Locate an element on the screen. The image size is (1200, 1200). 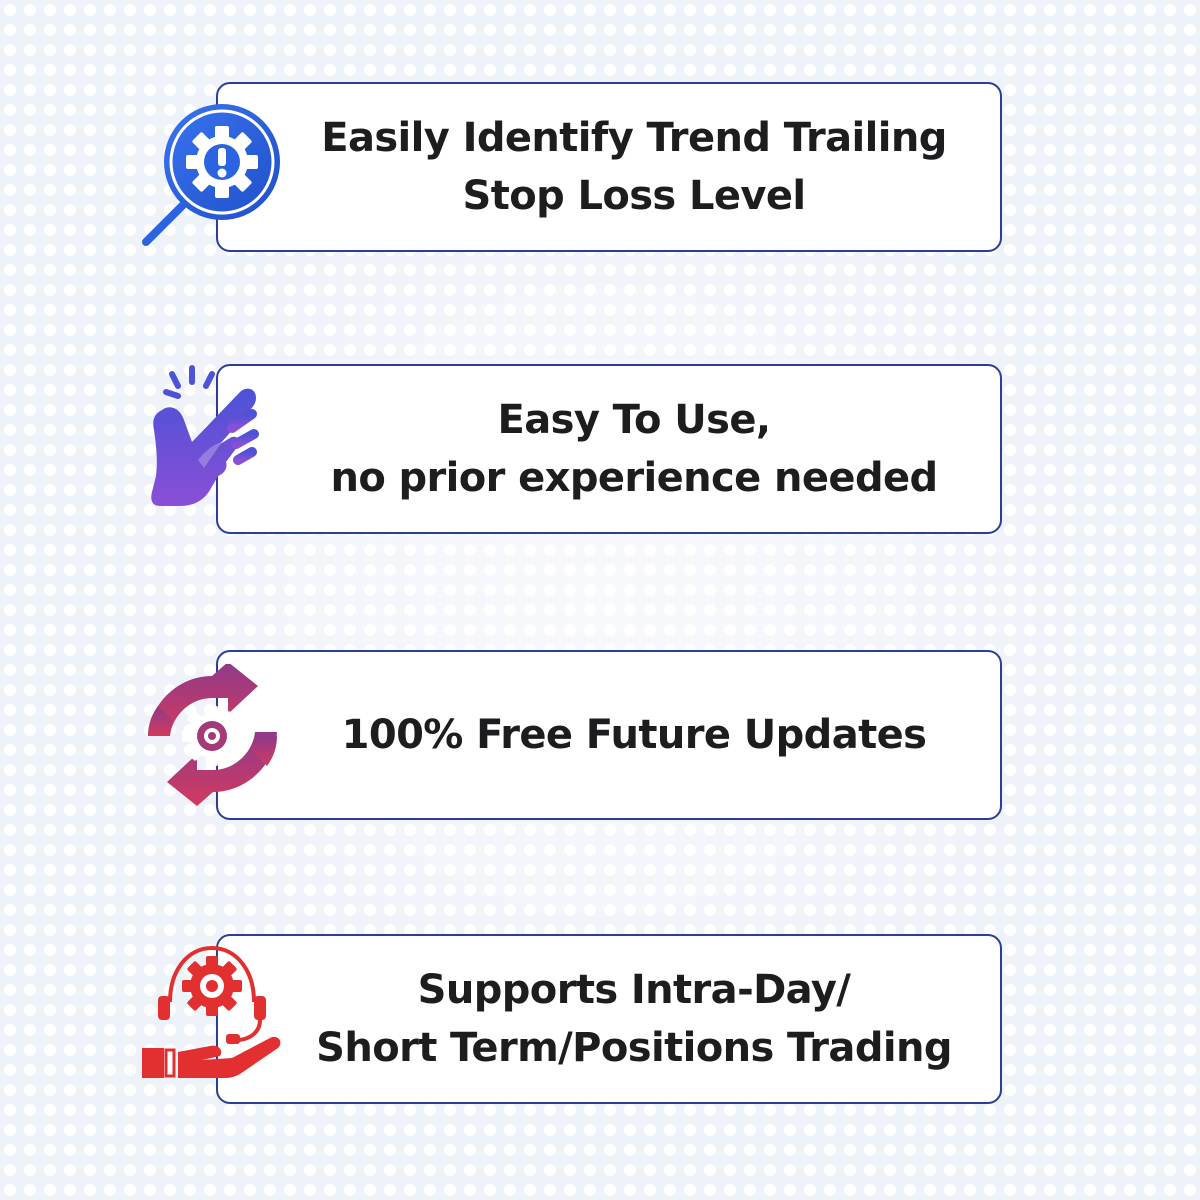
feature-card-box: Easy To Use, no prior experience needed is located at coordinates (609, 449).